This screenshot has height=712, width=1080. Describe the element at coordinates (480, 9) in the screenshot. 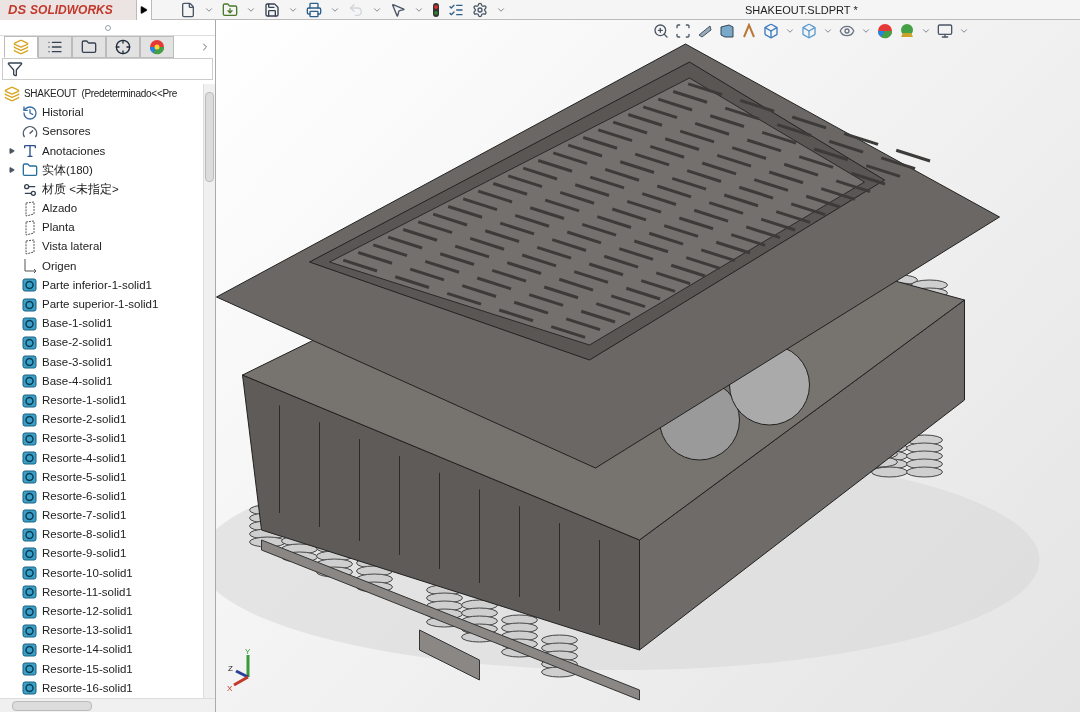

I see `settings-icon` at that location.